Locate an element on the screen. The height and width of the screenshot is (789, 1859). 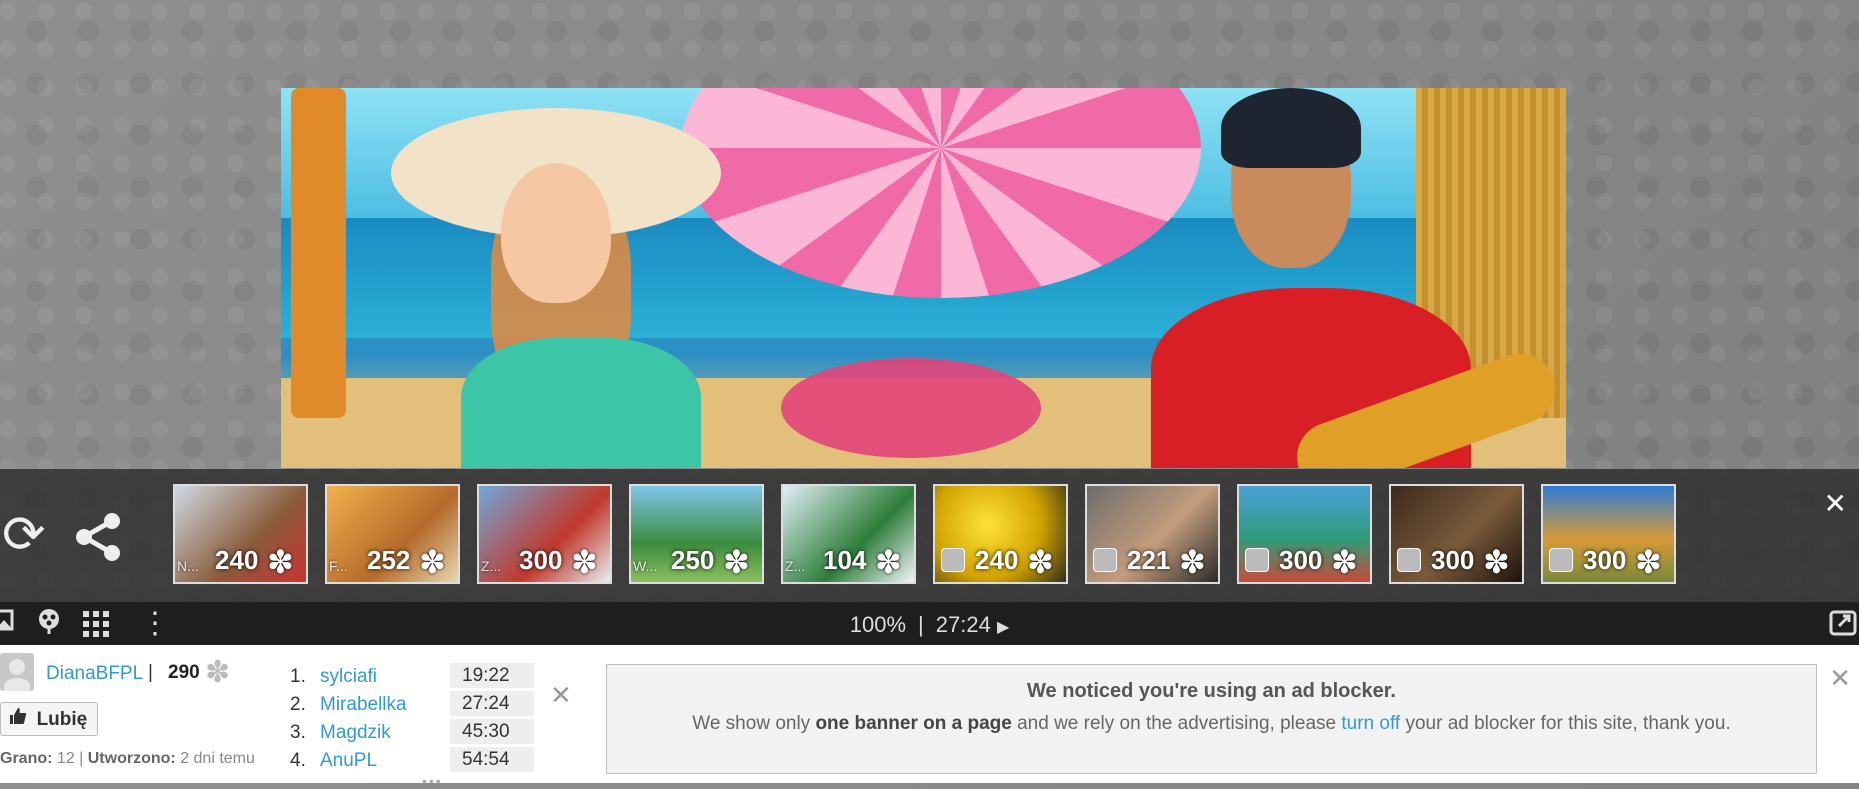
ranking-row: 2. Mirabellka 27:24 is located at coordinates (415, 704).